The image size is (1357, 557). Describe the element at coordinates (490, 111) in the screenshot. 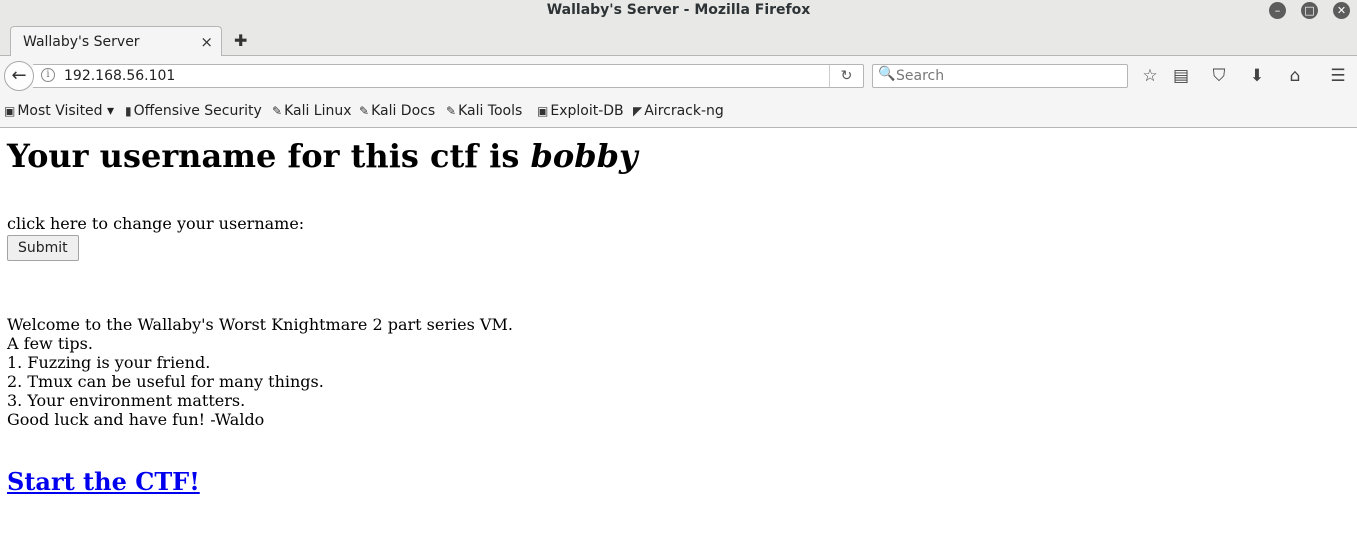

I see `bookmark-label: Kali Tools` at that location.